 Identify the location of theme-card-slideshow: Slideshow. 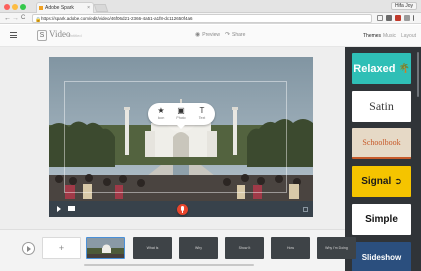
(381, 256).